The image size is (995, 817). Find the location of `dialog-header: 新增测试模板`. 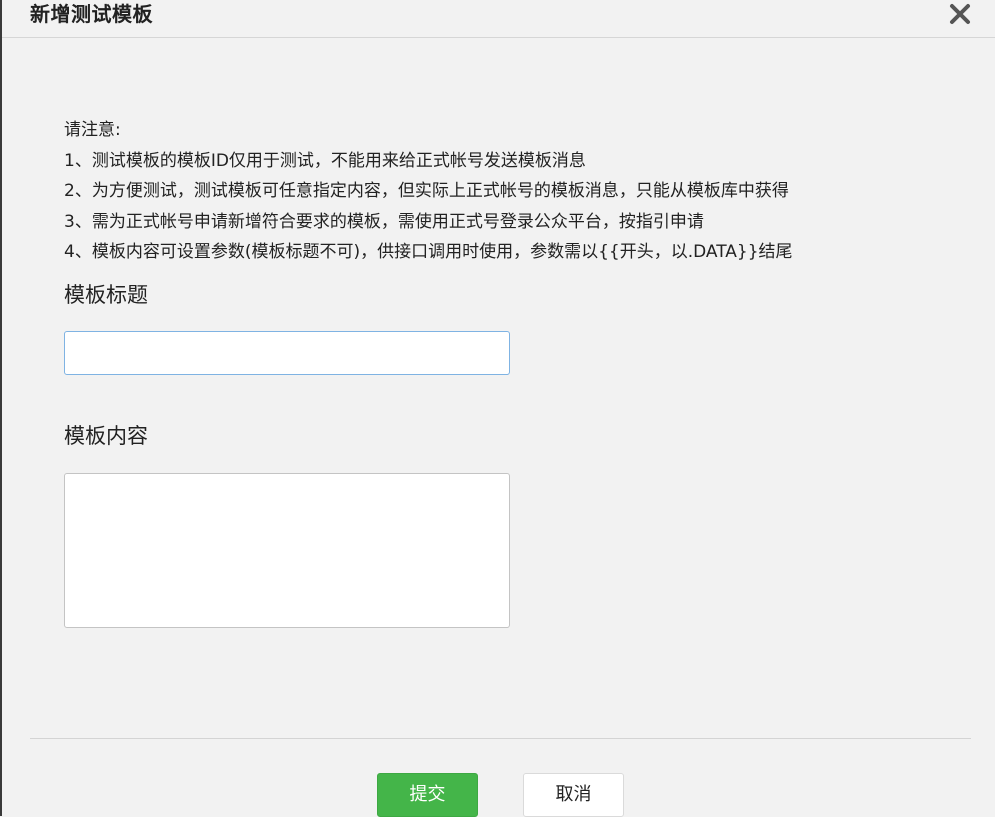

dialog-header: 新增测试模板 is located at coordinates (498, 19).